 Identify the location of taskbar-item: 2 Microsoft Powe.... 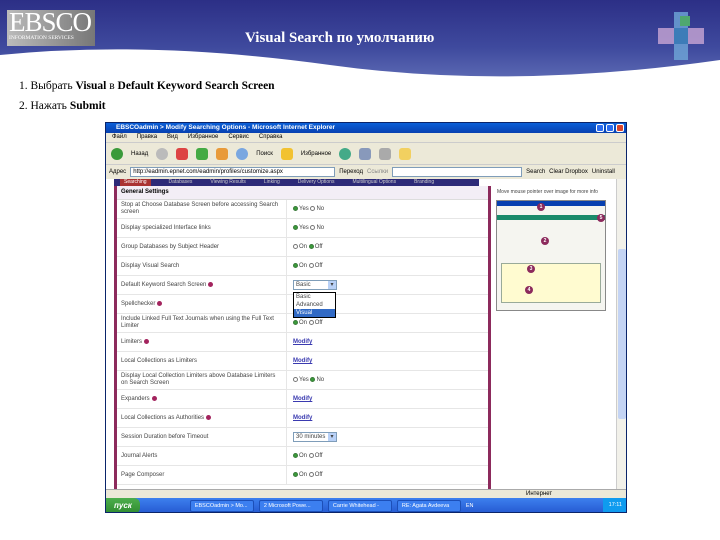
(290, 506).